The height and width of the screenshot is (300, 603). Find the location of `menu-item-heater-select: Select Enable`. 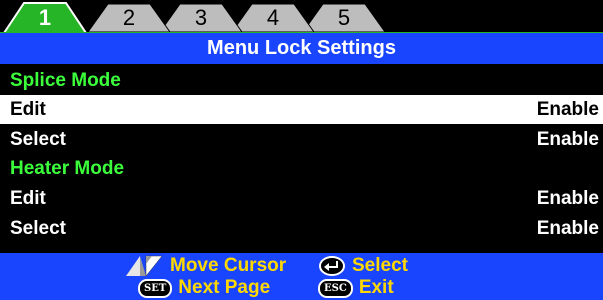

menu-item-heater-select: Select Enable is located at coordinates (301, 228).